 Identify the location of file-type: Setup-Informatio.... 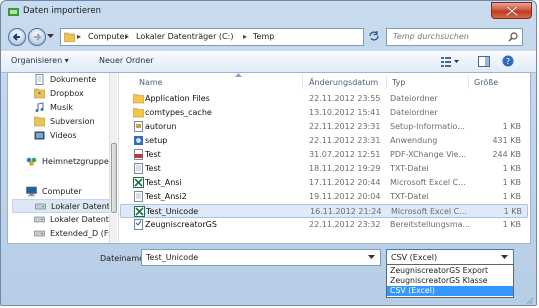
(427, 126).